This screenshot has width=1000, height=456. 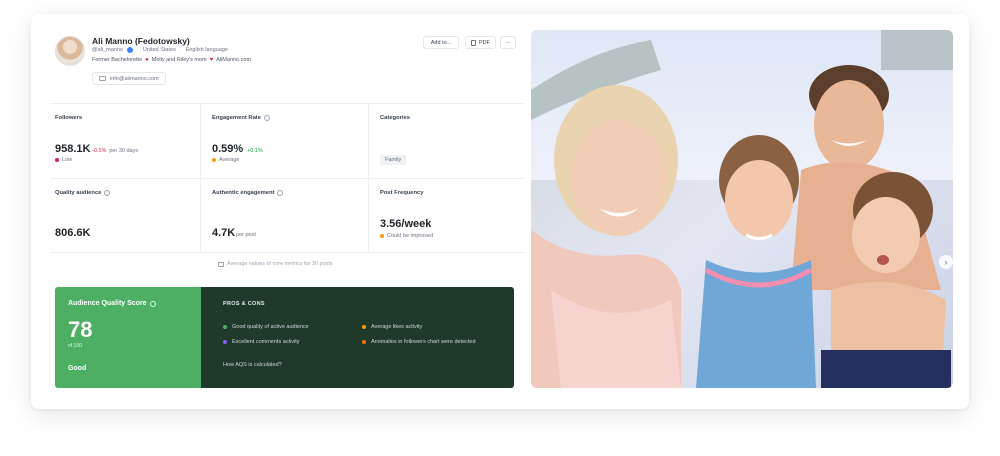 I want to click on engagement-rate-change-value: +0.1%, so click(x=255, y=151).